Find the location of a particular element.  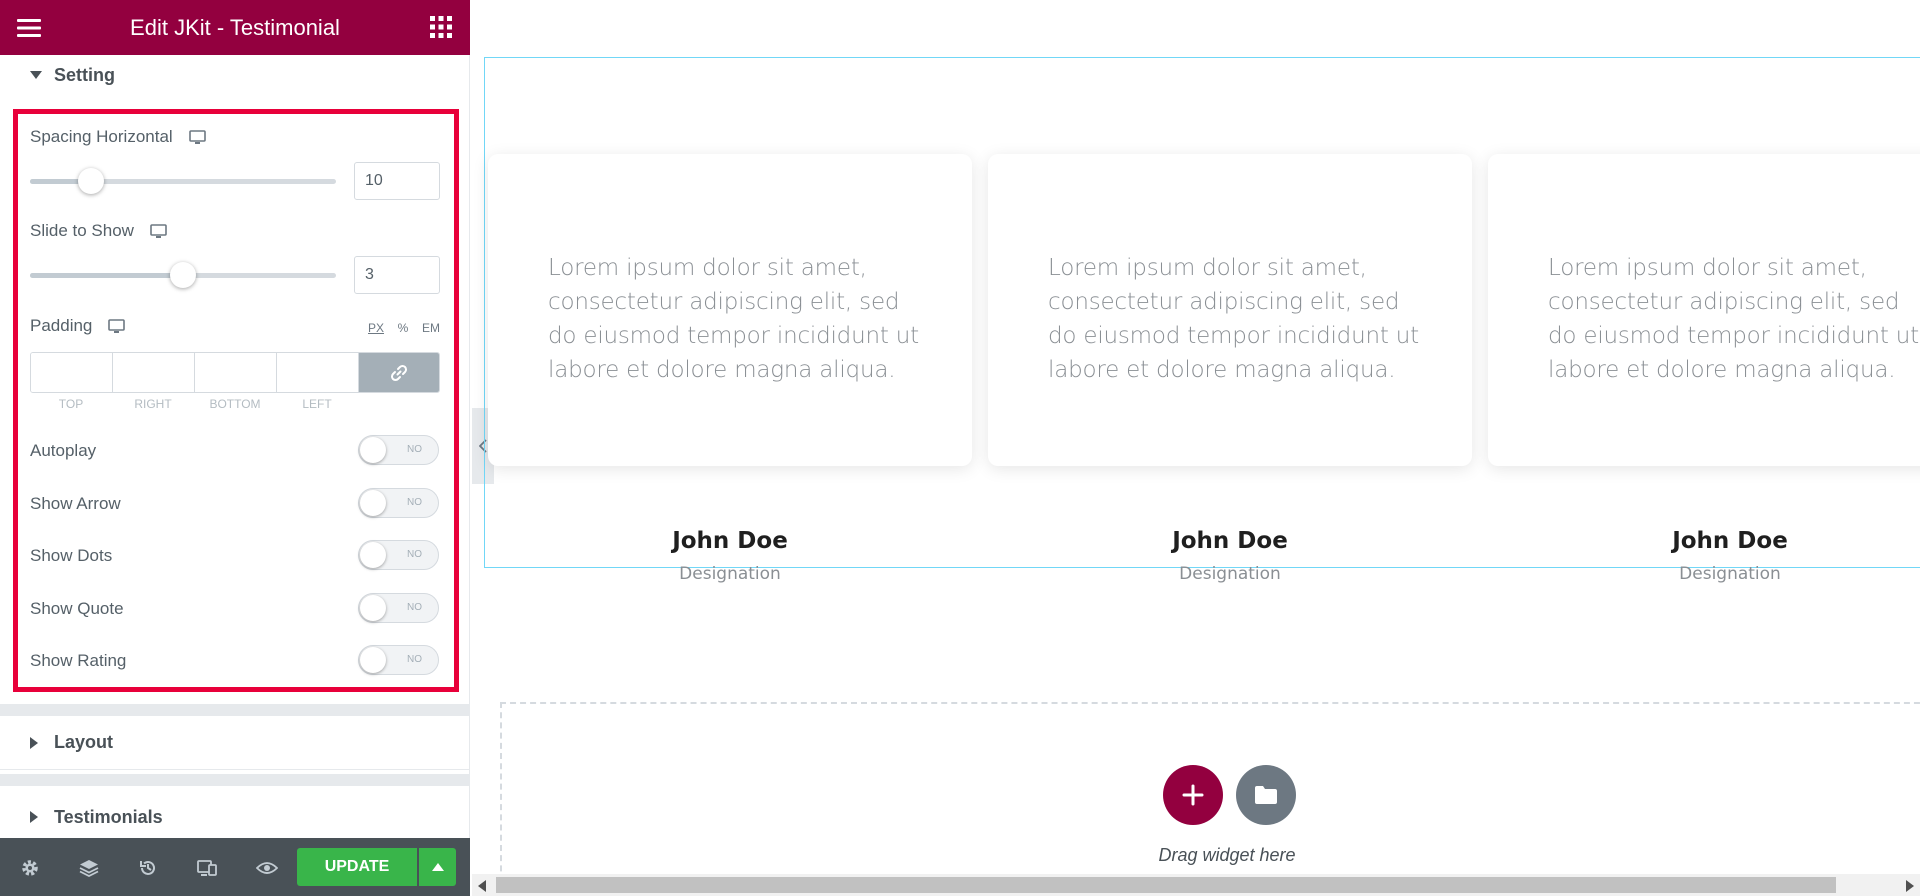

slide-to-show-text: Slide to Show is located at coordinates (82, 230).